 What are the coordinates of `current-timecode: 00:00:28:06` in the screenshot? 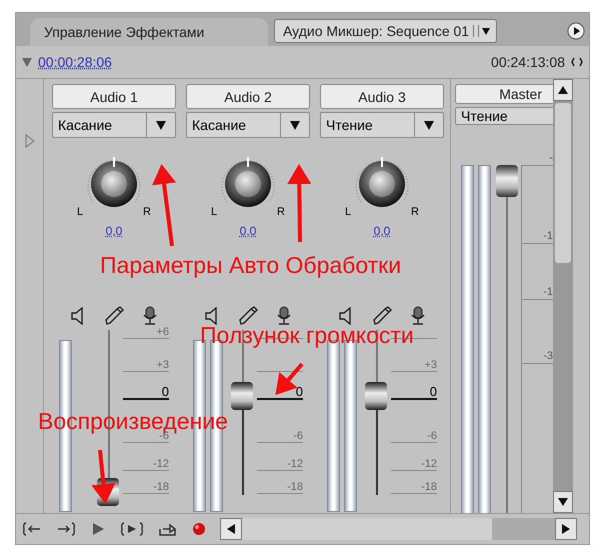 It's located at (75, 62).